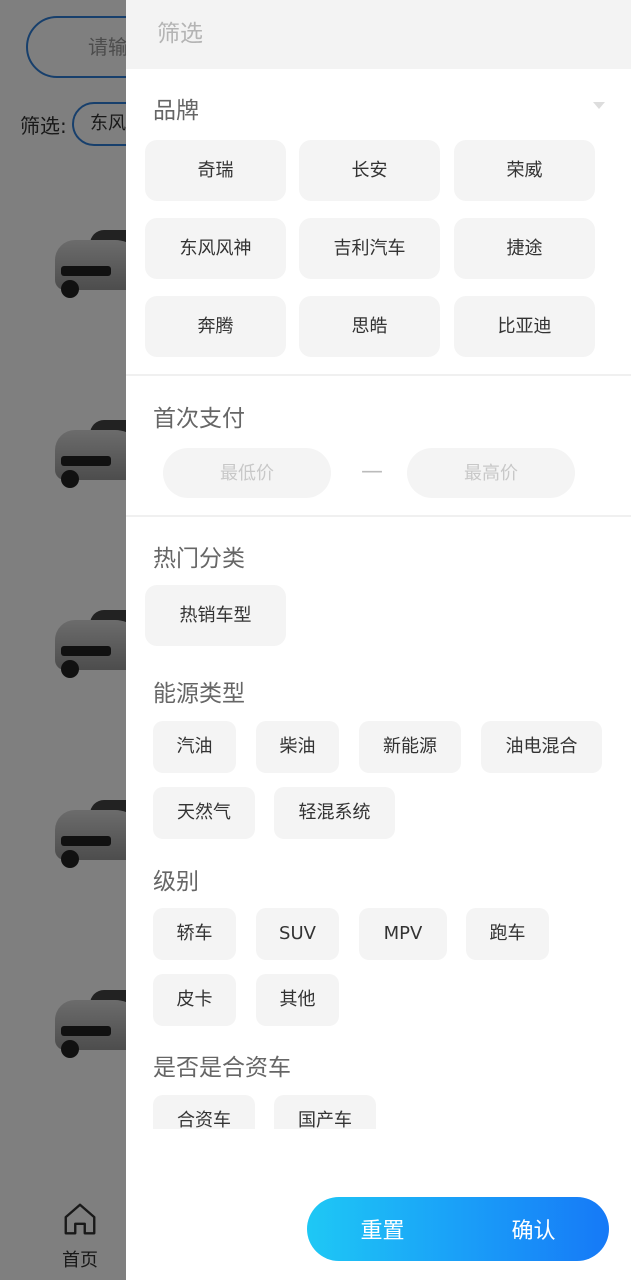 The height and width of the screenshot is (1280, 631). I want to click on energy-type-option: 轻混系统, so click(334, 813).